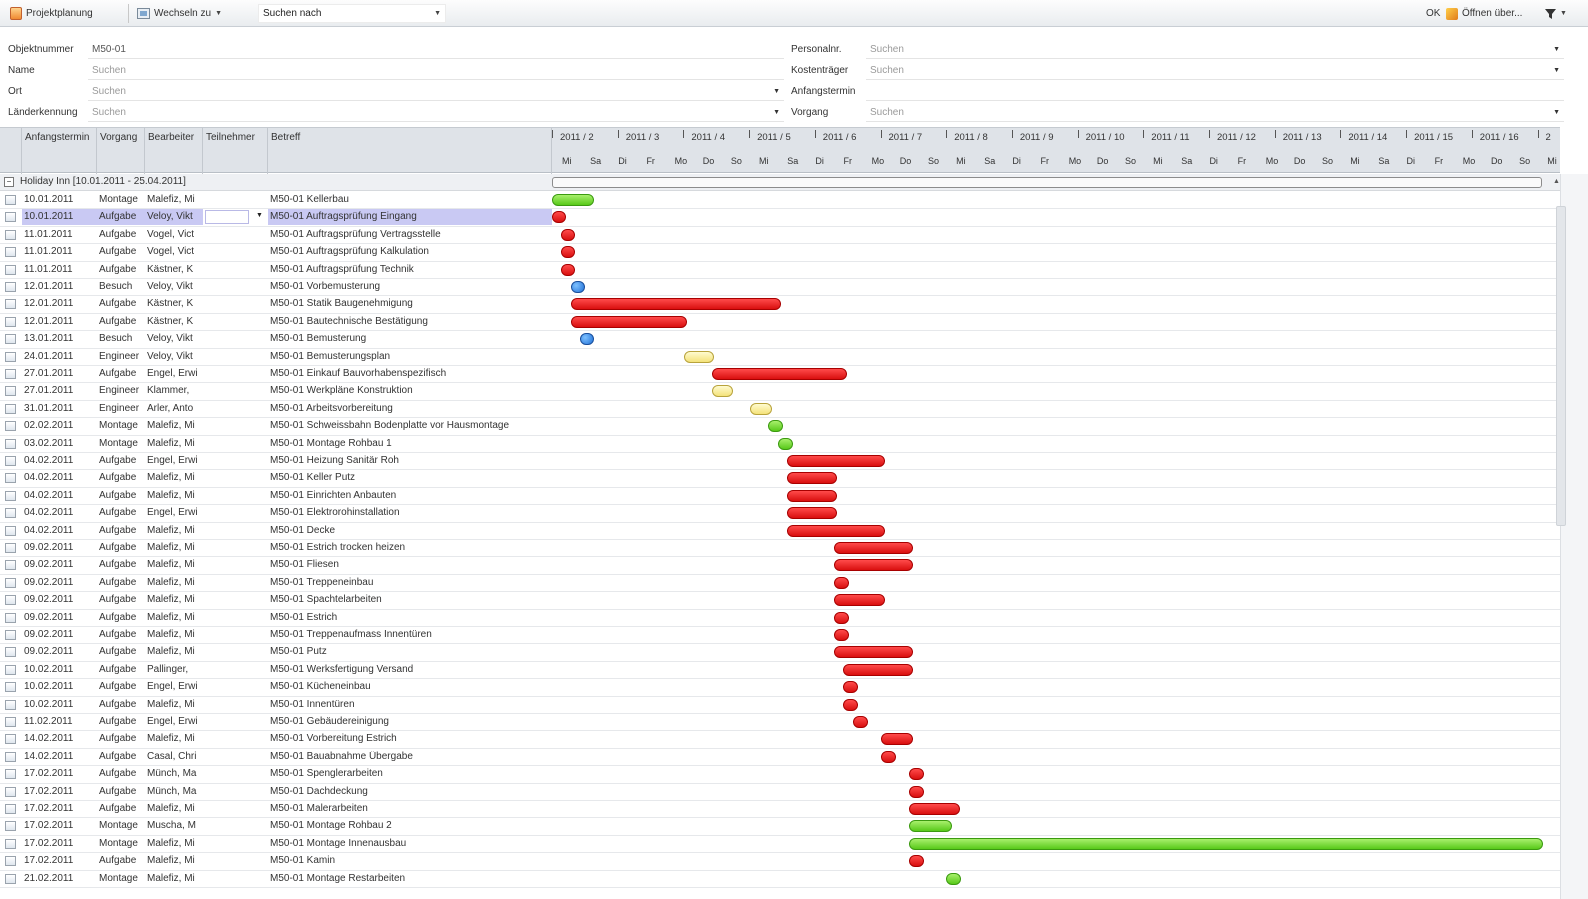  What do you see at coordinates (174, 151) in the screenshot?
I see `column-header-bearbeiter: Bearbeiter` at bounding box center [174, 151].